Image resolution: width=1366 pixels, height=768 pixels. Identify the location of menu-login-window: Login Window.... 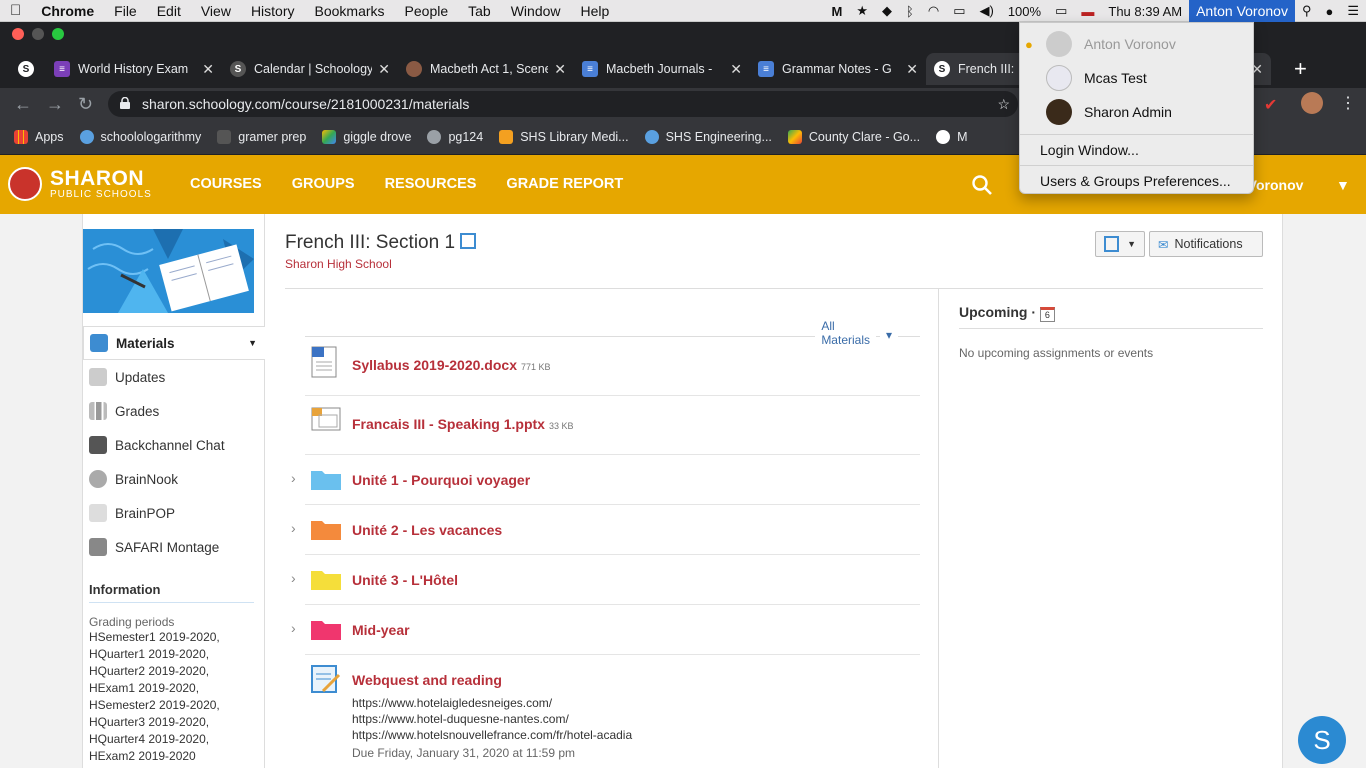
(1136, 150).